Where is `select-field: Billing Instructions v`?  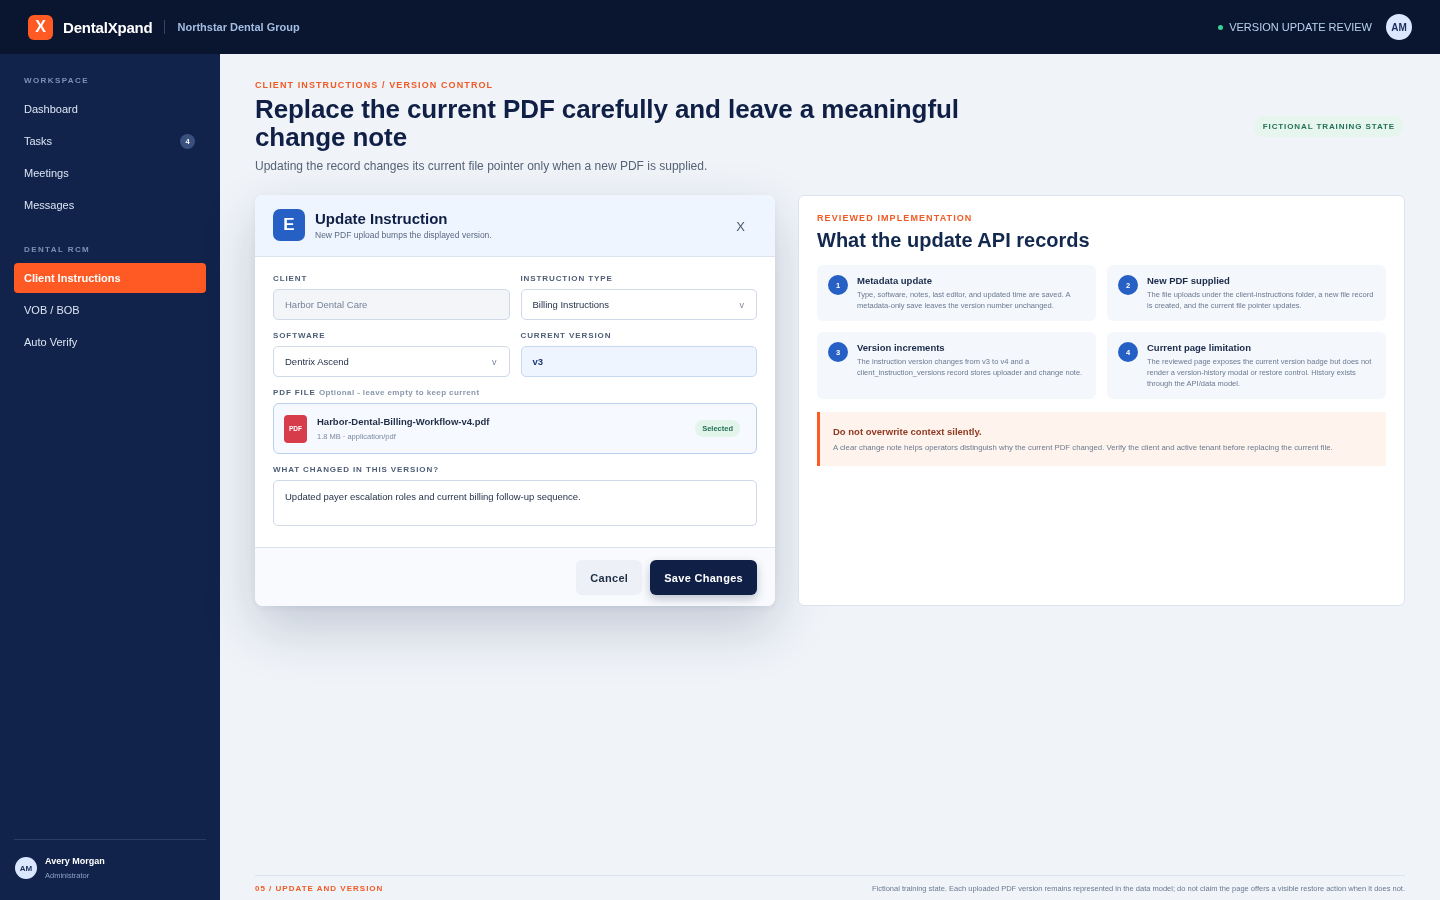
select-field: Billing Instructions v is located at coordinates (638, 304).